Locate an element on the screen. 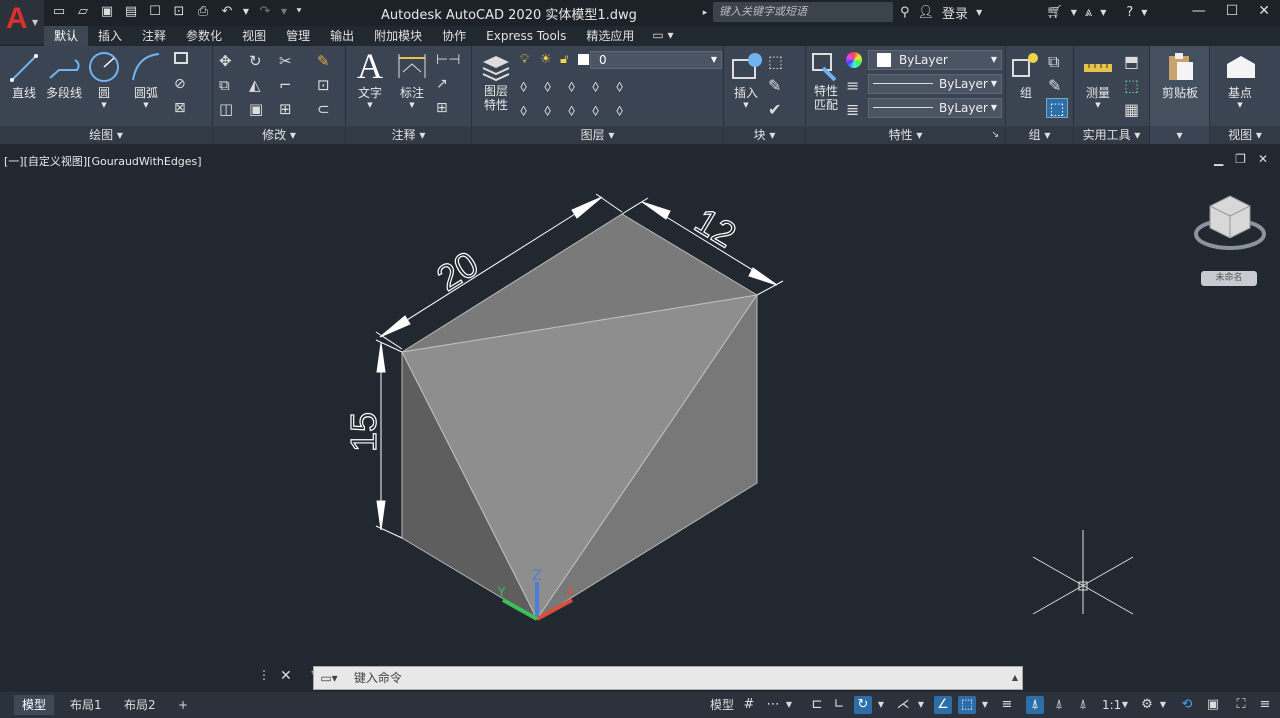  rotate-icon: ↻ is located at coordinates (258, 61).